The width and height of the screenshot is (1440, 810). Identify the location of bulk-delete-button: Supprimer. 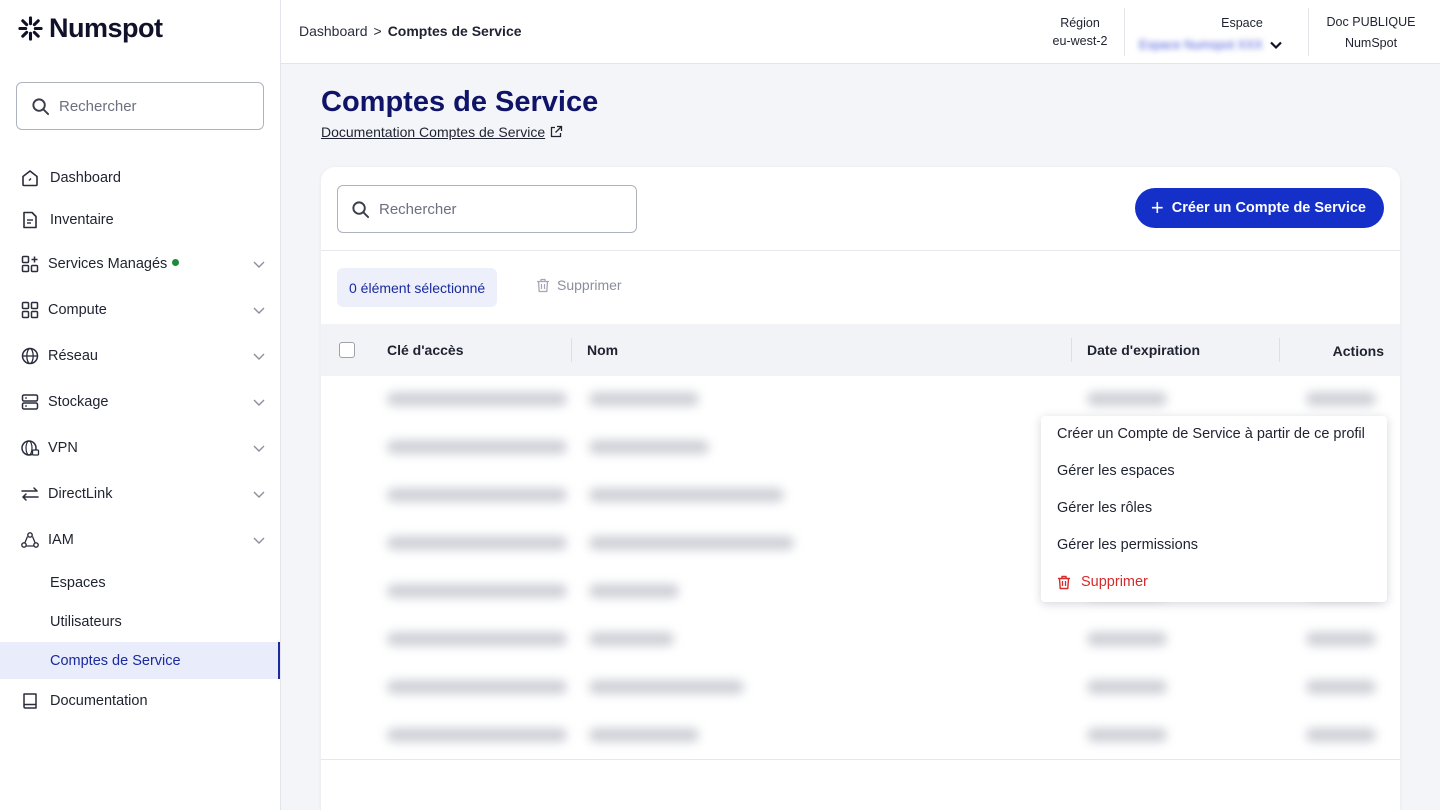
(579, 285).